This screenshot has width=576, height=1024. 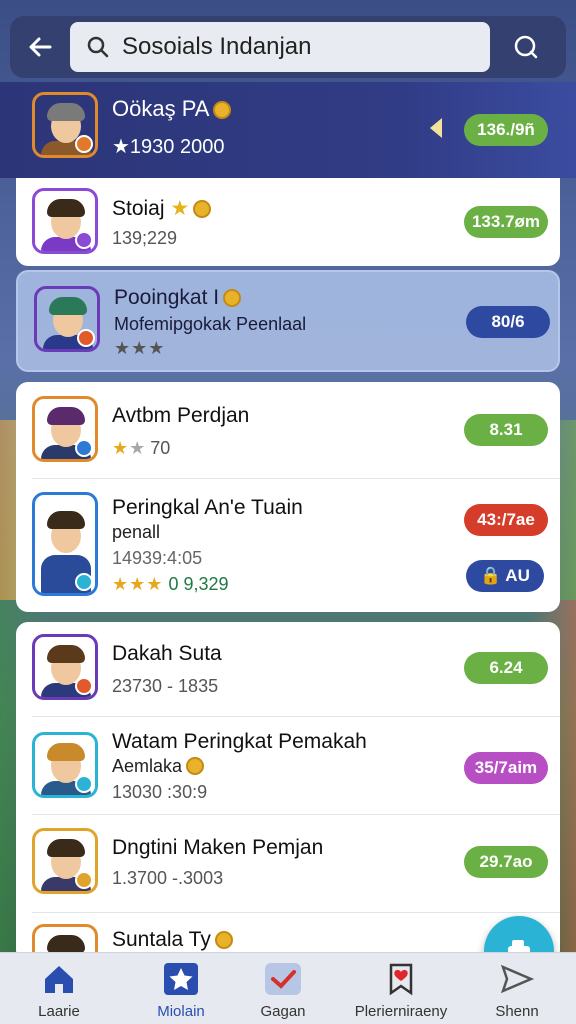 What do you see at coordinates (283, 1011) in the screenshot?
I see `nav-label: Gagan` at bounding box center [283, 1011].